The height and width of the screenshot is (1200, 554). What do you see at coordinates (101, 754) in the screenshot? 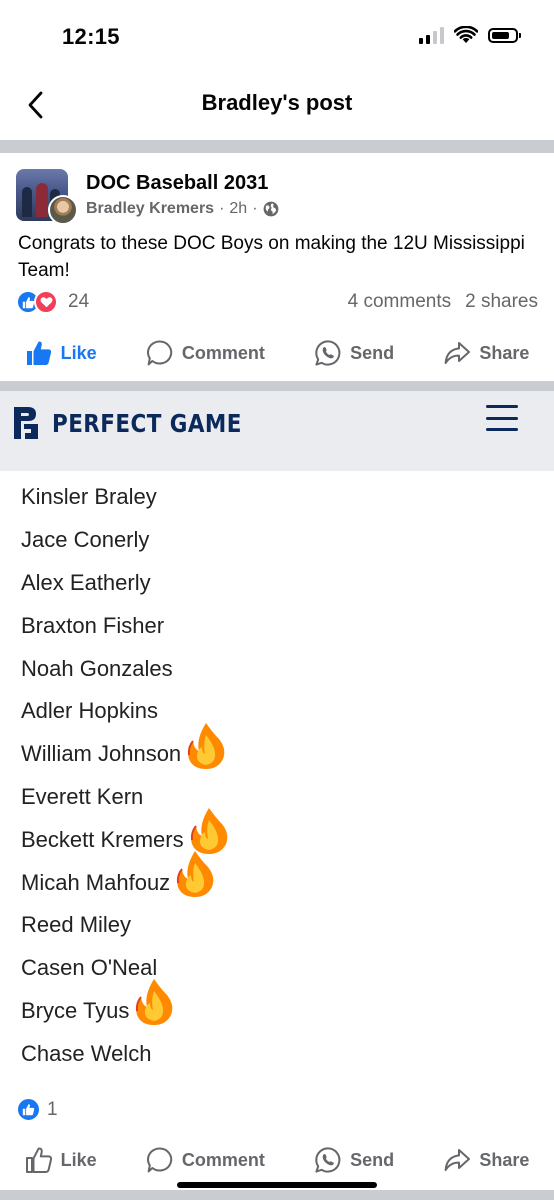
I see `player-name: William Johnson` at bounding box center [101, 754].